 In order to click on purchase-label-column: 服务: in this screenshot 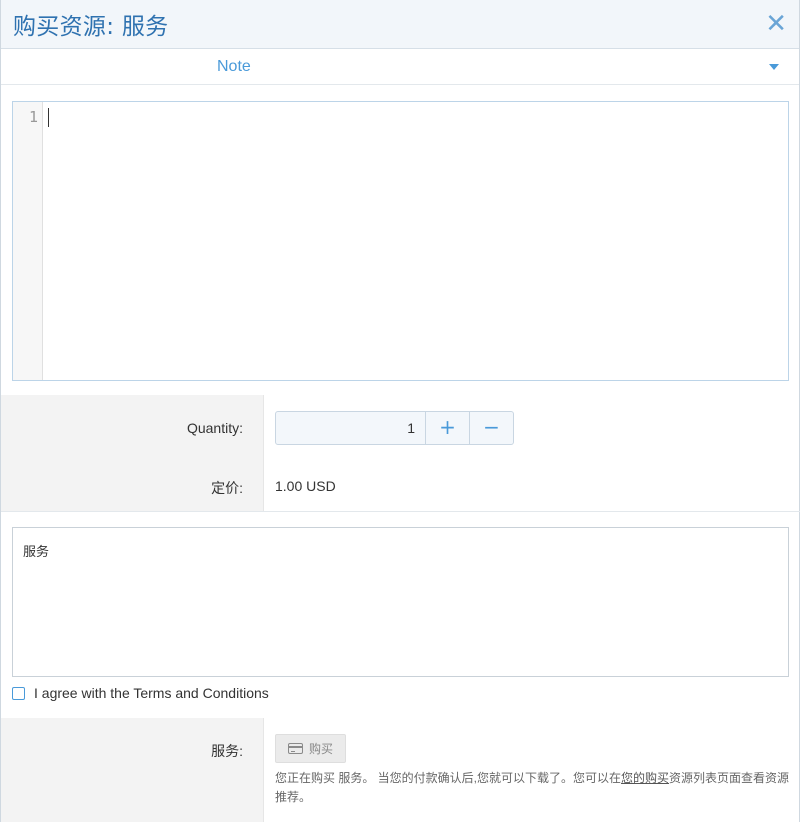, I will do `click(132, 770)`.